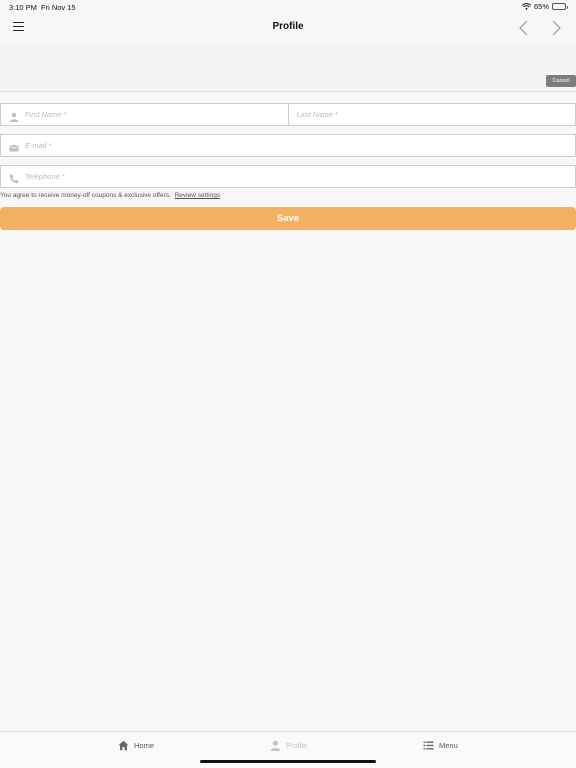 Image resolution: width=576 pixels, height=768 pixels. I want to click on last-name-input, so click(431, 114).